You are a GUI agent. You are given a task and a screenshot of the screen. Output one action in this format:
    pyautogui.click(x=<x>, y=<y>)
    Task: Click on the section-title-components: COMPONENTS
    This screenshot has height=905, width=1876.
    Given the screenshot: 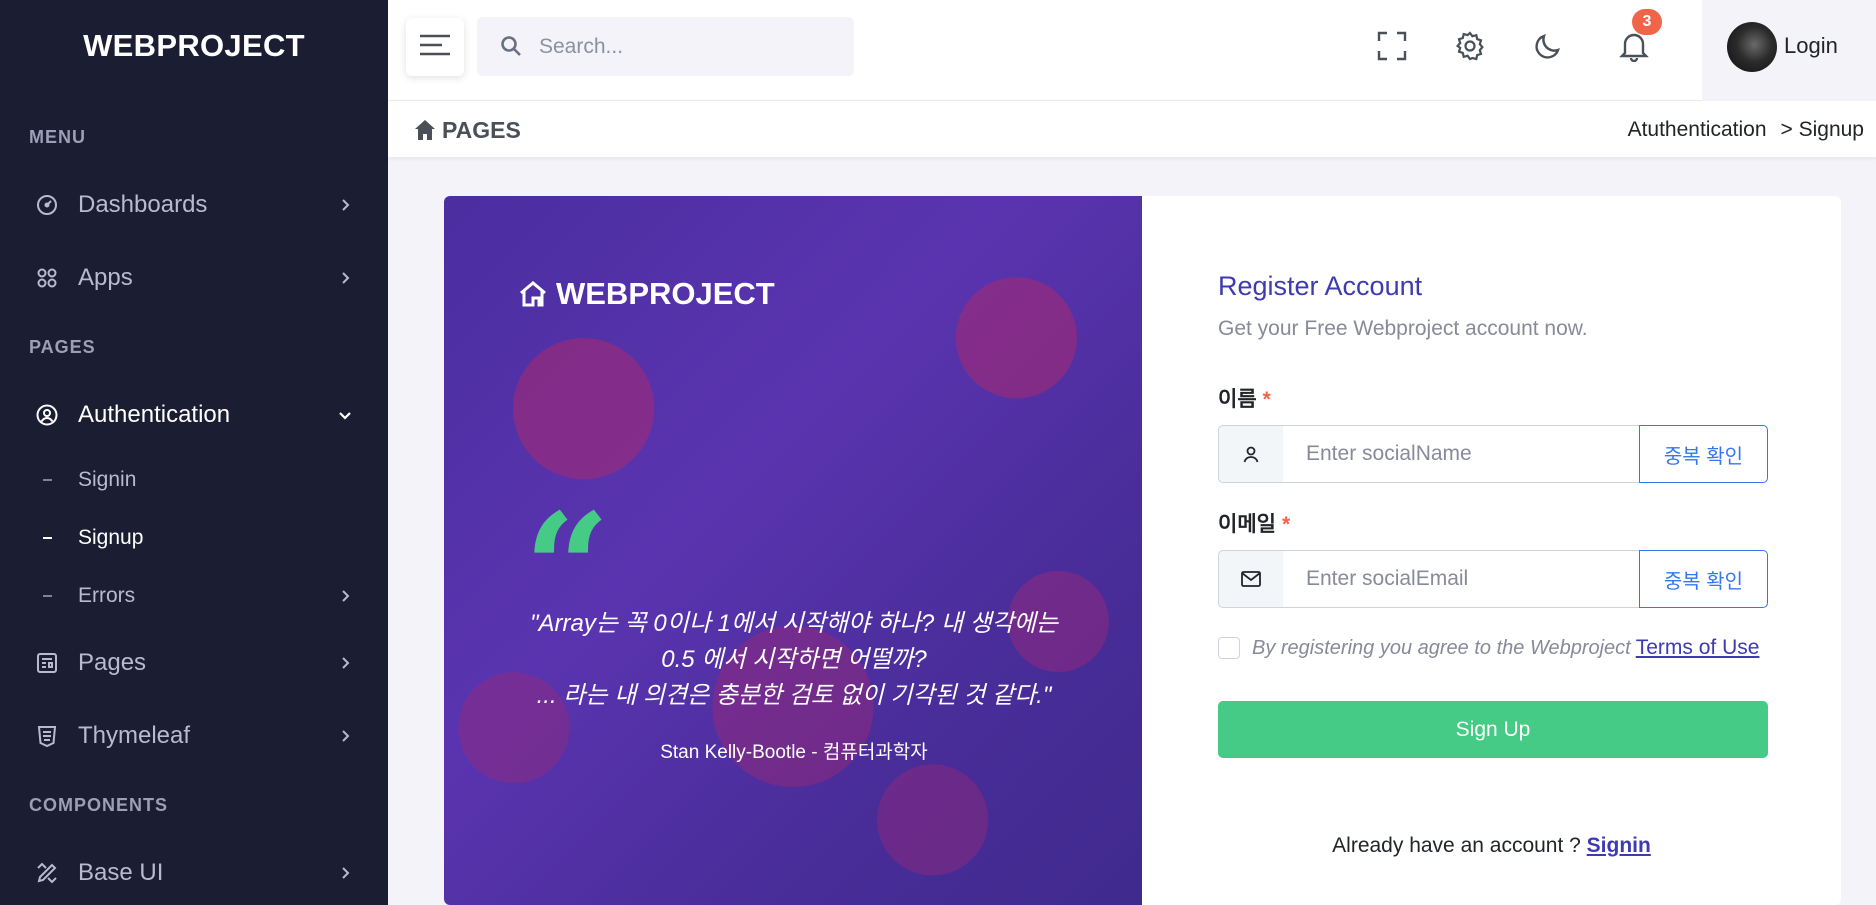 What is the action you would take?
    pyautogui.click(x=99, y=805)
    